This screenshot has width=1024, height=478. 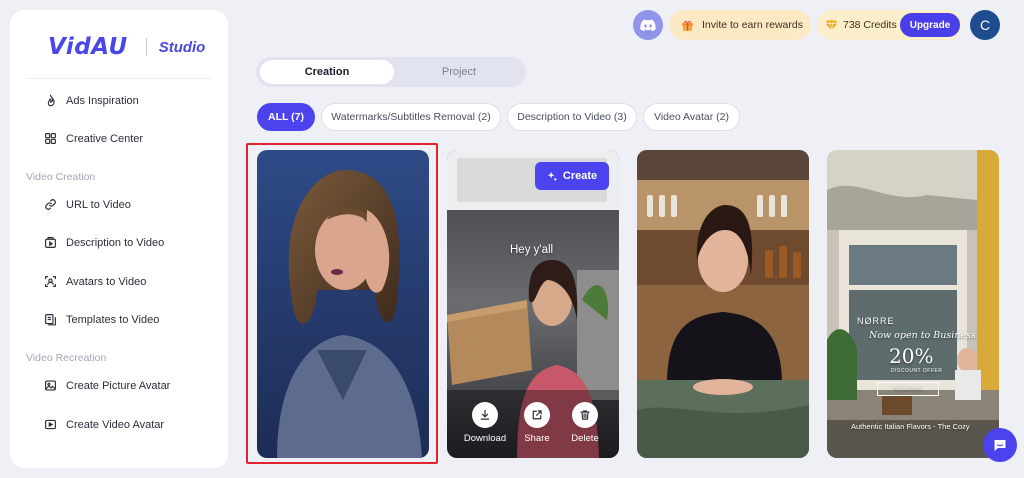 I want to click on sidebar-item-description-to-video: Description to Video, so click(x=104, y=242).